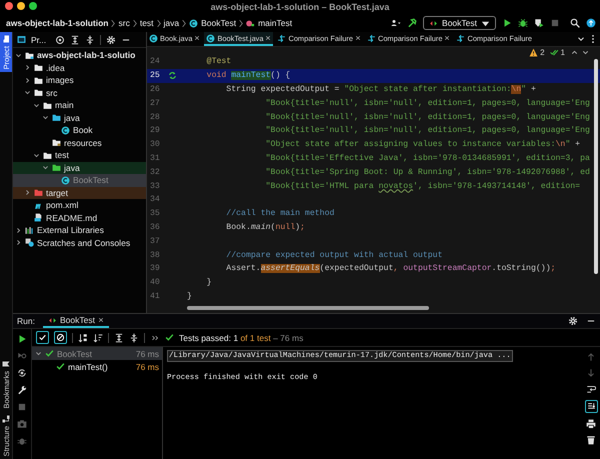  What do you see at coordinates (75, 321) in the screenshot?
I see `run-tab: BookTest` at bounding box center [75, 321].